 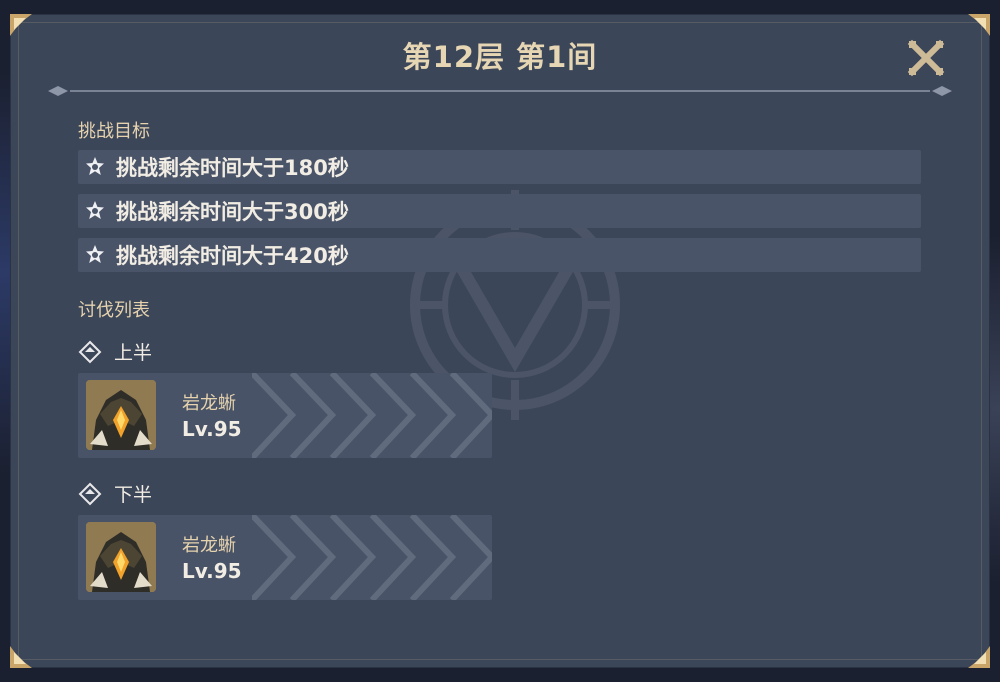 I want to click on close-icon, so click(x=926, y=58).